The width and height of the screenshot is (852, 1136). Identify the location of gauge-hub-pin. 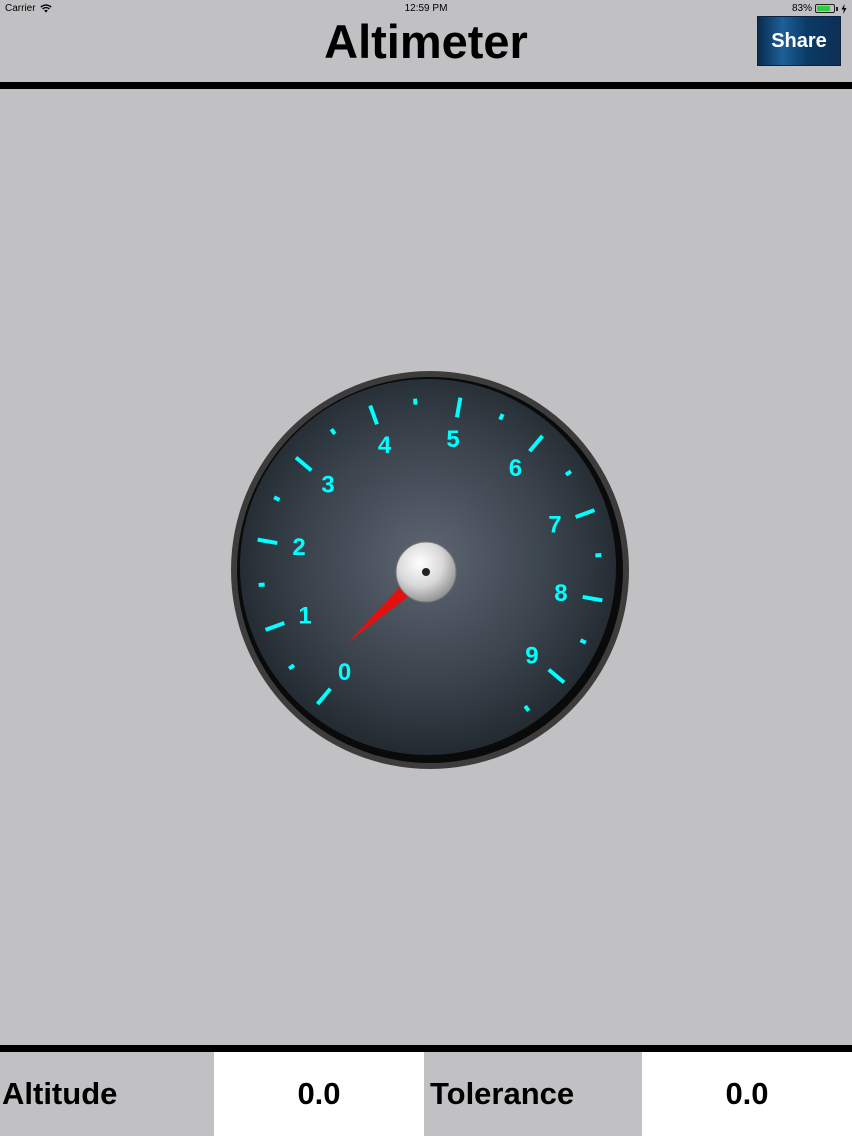
(426, 572).